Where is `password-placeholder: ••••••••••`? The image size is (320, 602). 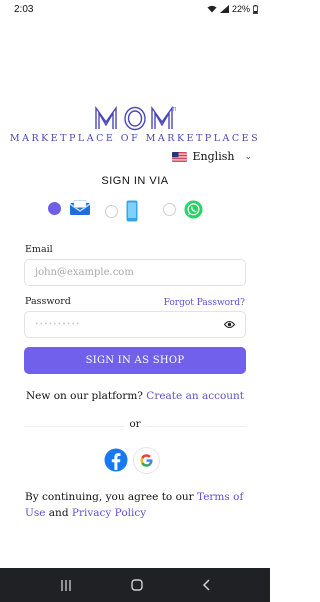
password-placeholder: •••••••••• is located at coordinates (58, 324).